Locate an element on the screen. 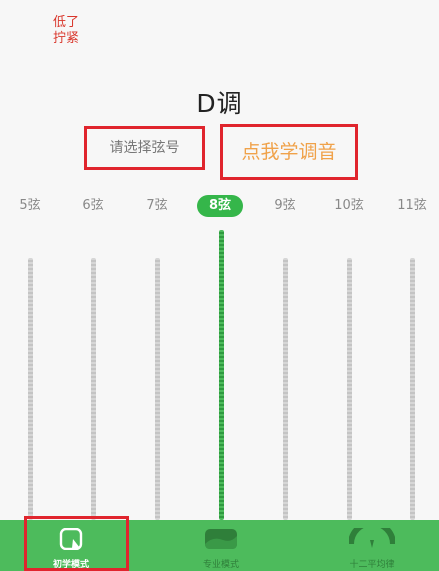 Image resolution: width=439 pixels, height=571 pixels. tuning-hint: 低了 拧紧 is located at coordinates (66, 31).